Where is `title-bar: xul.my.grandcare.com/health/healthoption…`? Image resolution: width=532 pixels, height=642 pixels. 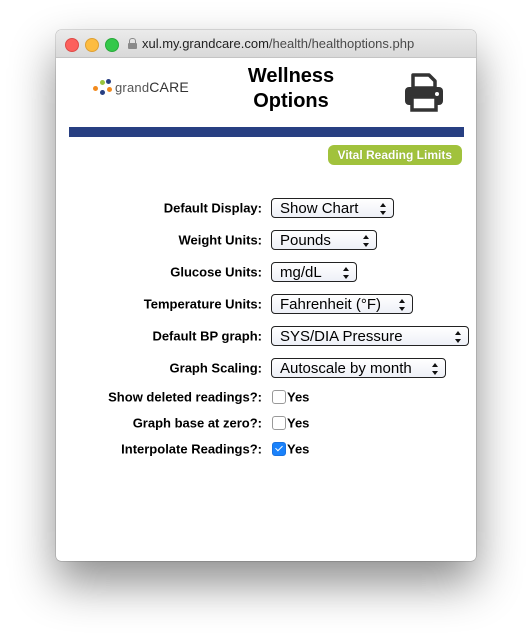 title-bar: xul.my.grandcare.com/health/healthoption… is located at coordinates (266, 44).